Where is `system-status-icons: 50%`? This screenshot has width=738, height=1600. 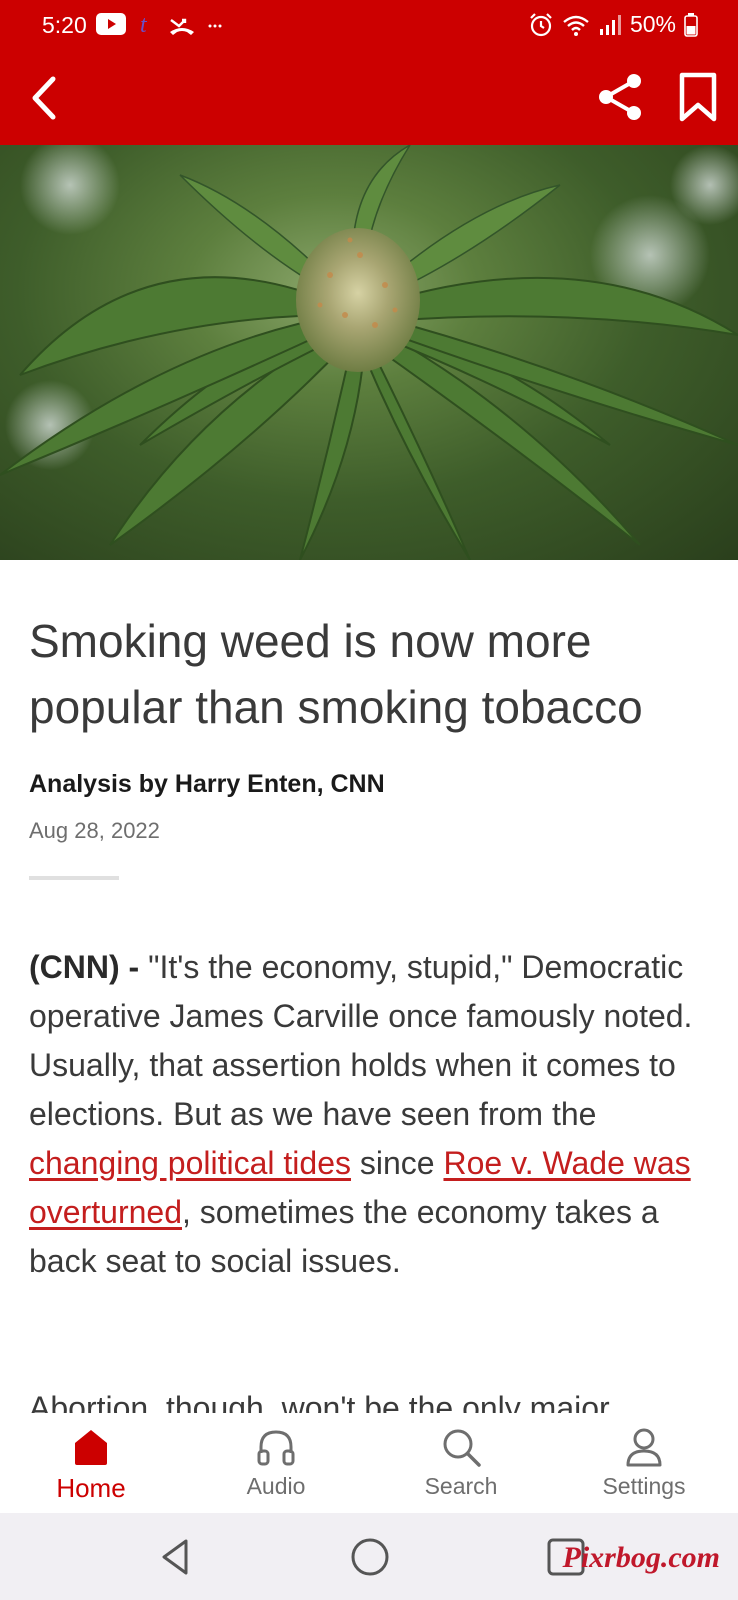
system-status-icons: 50% is located at coordinates (613, 24).